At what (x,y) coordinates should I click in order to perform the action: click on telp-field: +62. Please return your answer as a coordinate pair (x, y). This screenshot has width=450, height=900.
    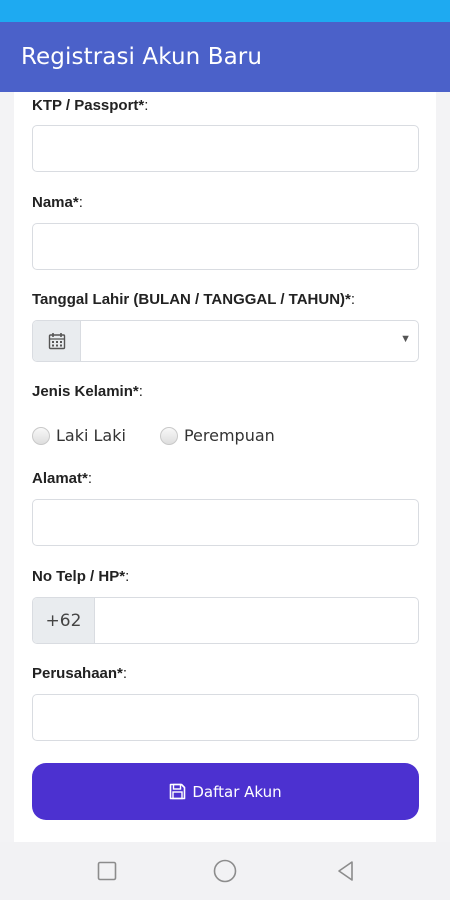
    Looking at the image, I should click on (225, 620).